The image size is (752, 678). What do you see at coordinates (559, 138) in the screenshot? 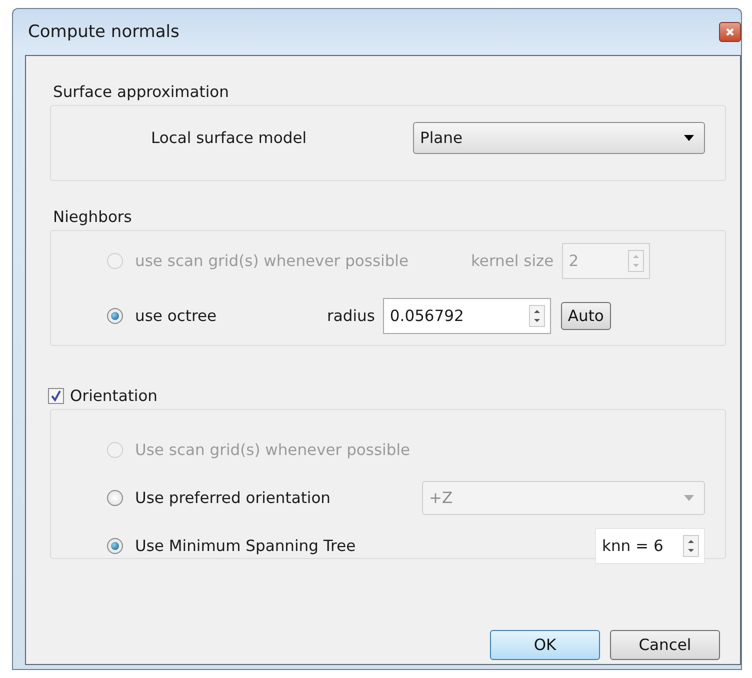
I see `dropdown: Plane` at bounding box center [559, 138].